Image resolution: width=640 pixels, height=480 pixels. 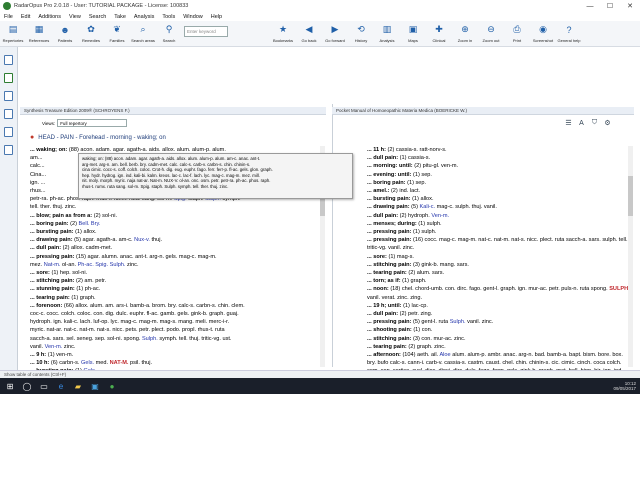 What do you see at coordinates (144, 17) in the screenshot?
I see `menu-analysis: Analysis` at bounding box center [144, 17].